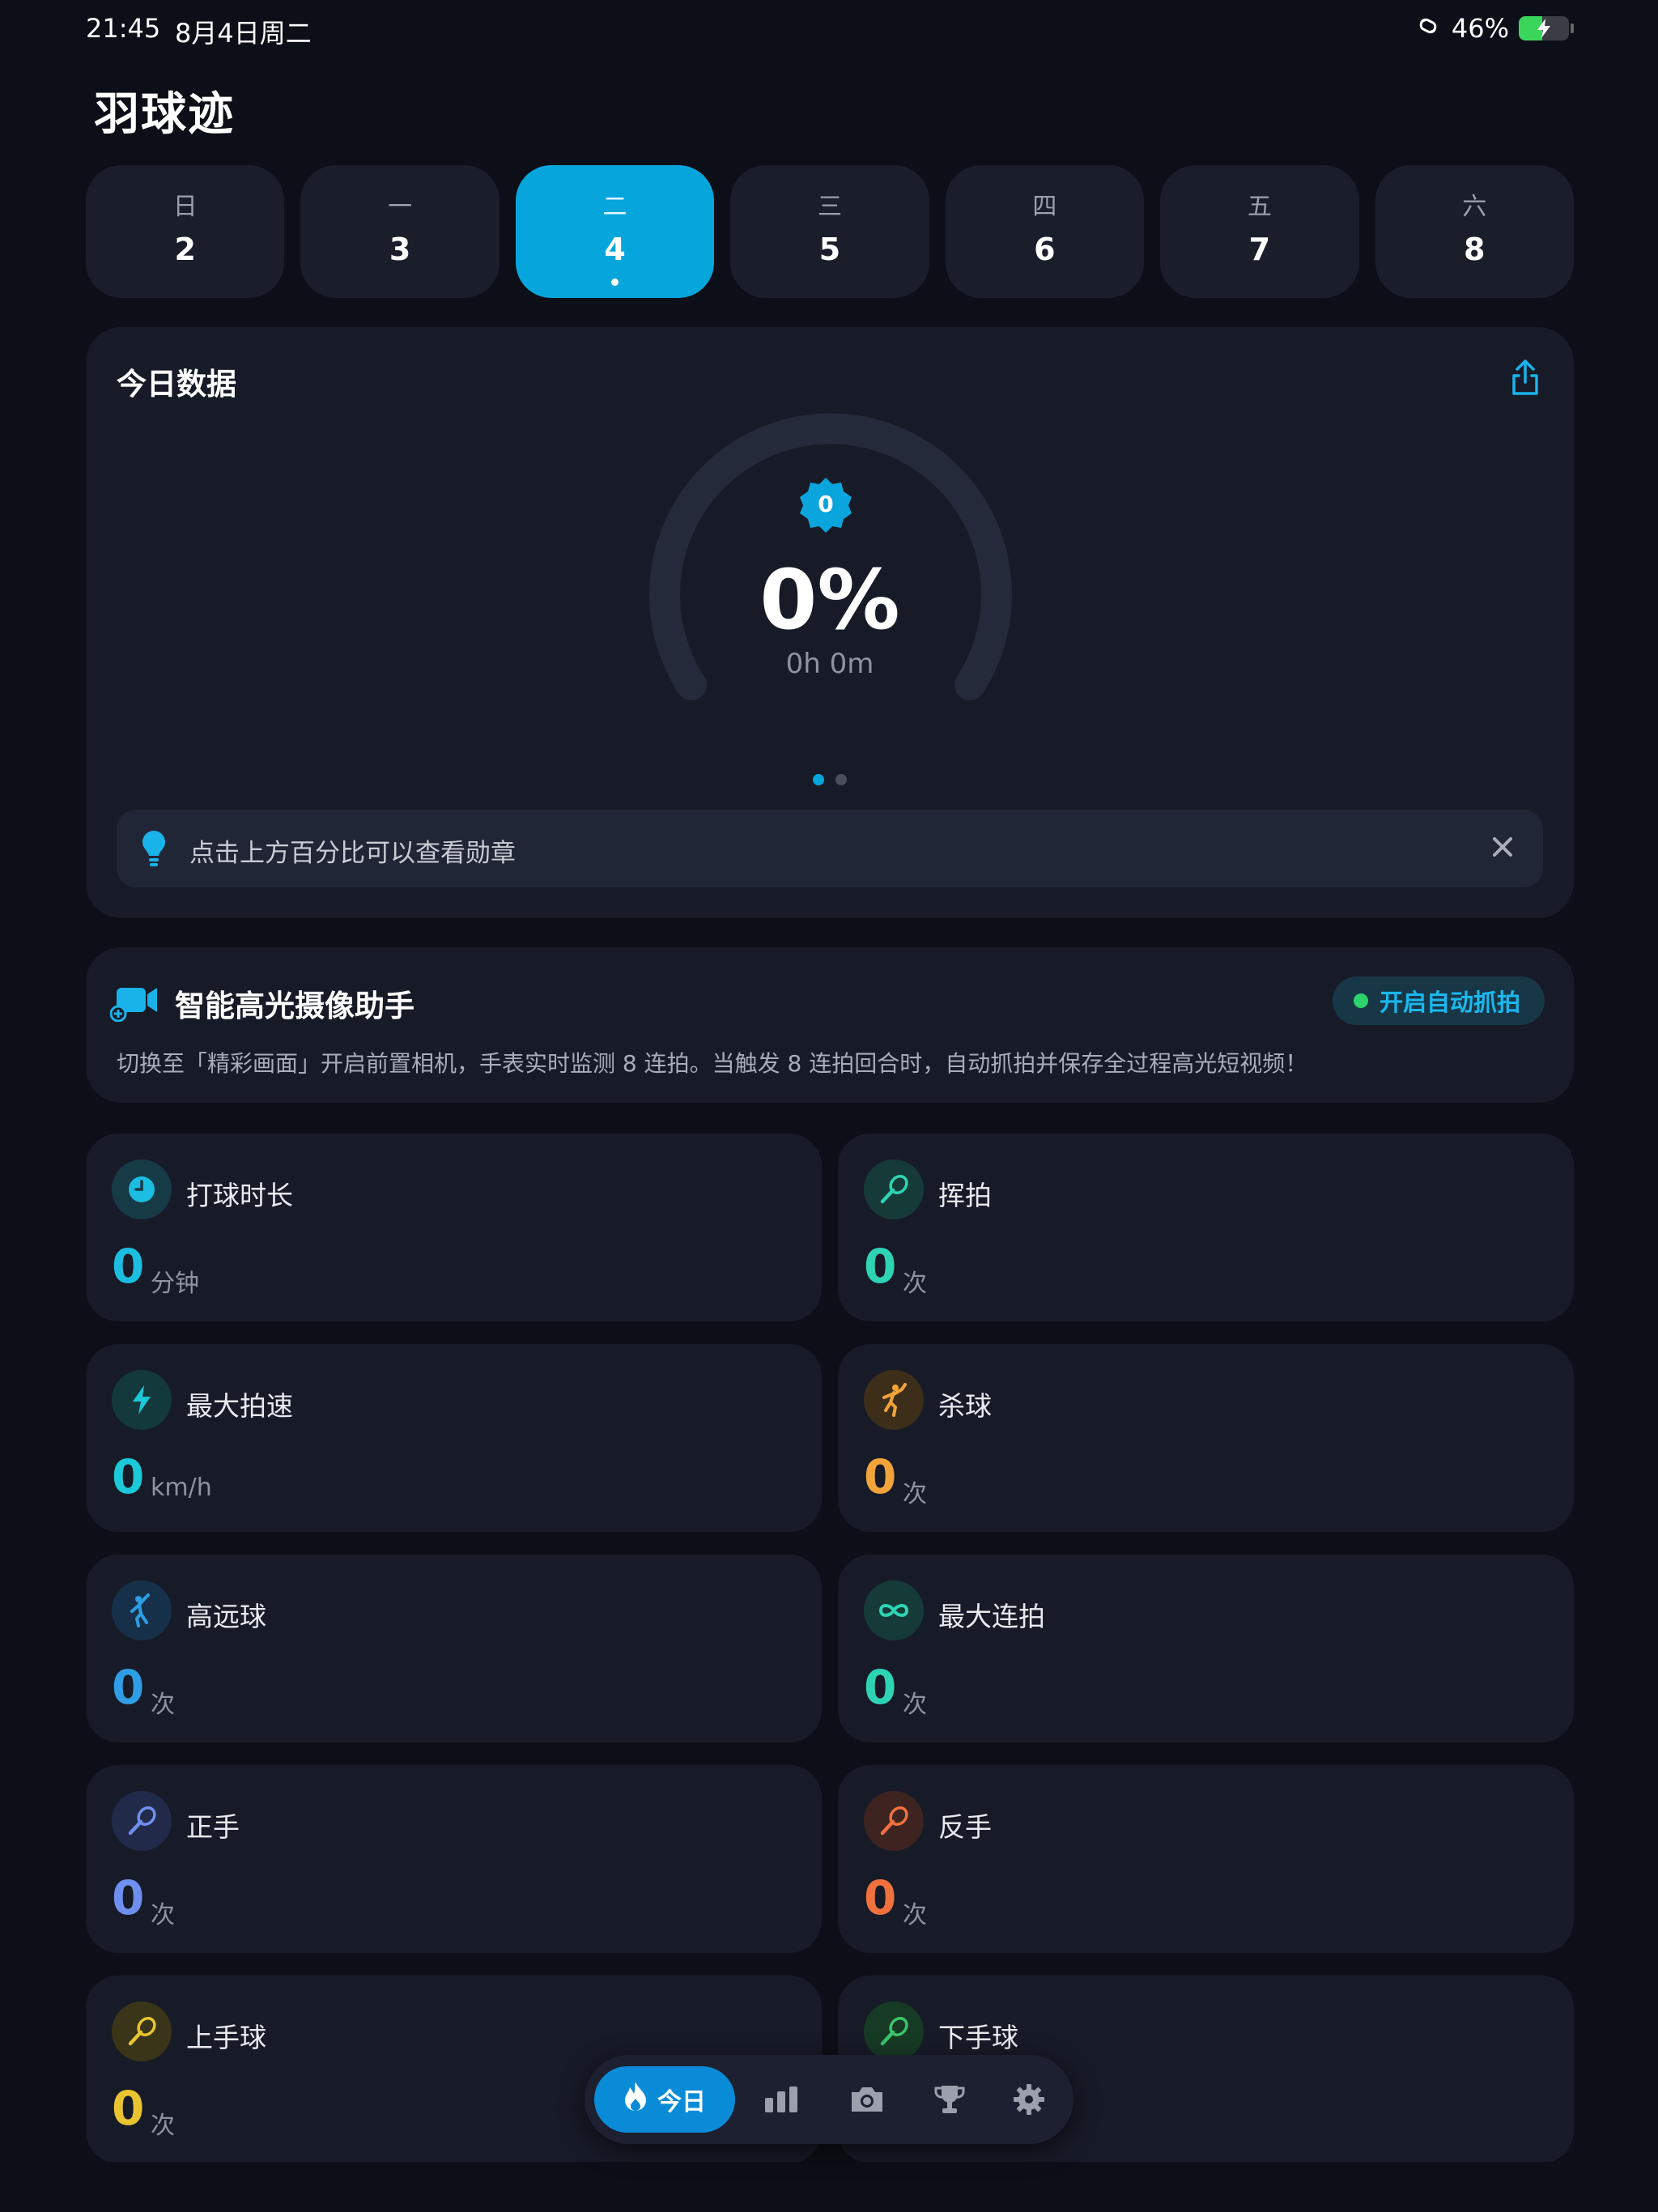  I want to click on stat-label: 杀球, so click(965, 1406).